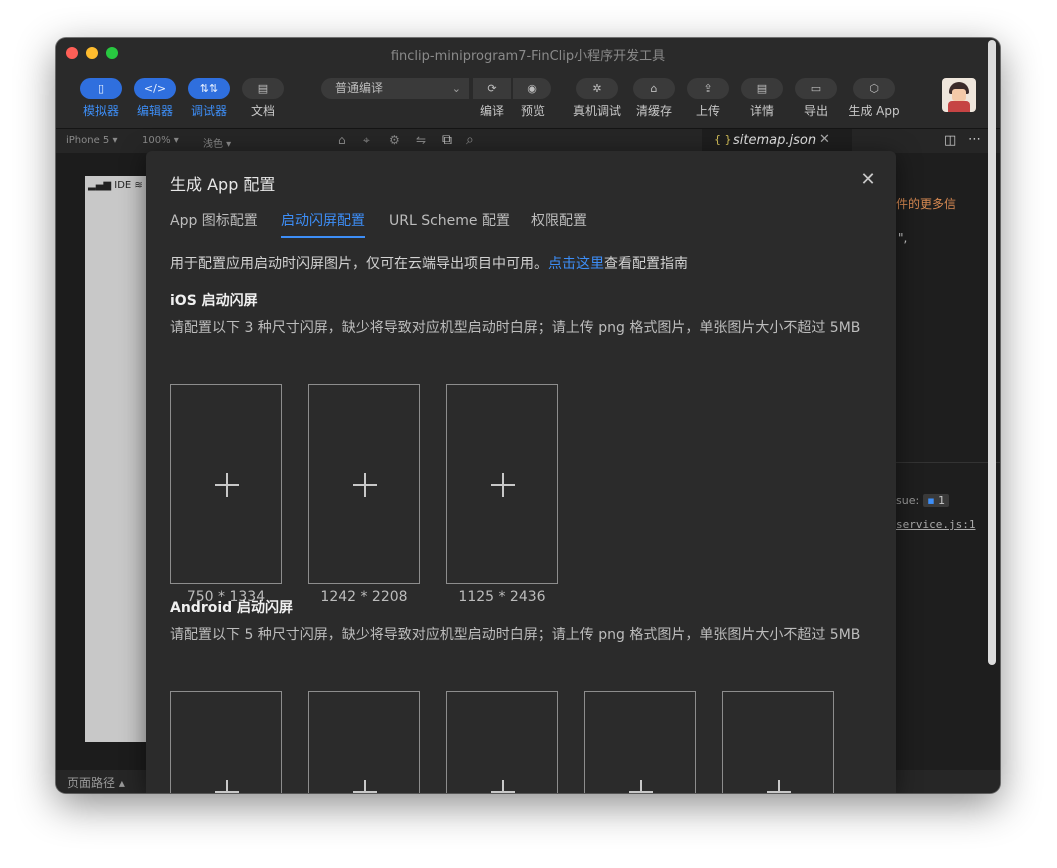 This screenshot has height=868, width=1057. Describe the element at coordinates (646, 264) in the screenshot. I see `desc-text-suffix: 查看配置指南` at that location.